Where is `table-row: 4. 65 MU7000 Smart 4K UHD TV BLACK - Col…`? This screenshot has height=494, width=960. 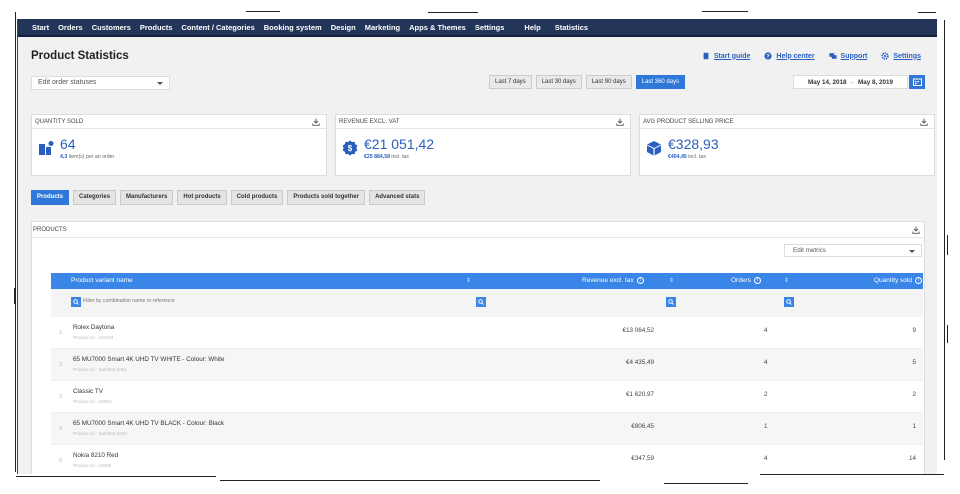 table-row: 4. 65 MU7000 Smart 4K UHD TV BLACK - Col… is located at coordinates (487, 429).